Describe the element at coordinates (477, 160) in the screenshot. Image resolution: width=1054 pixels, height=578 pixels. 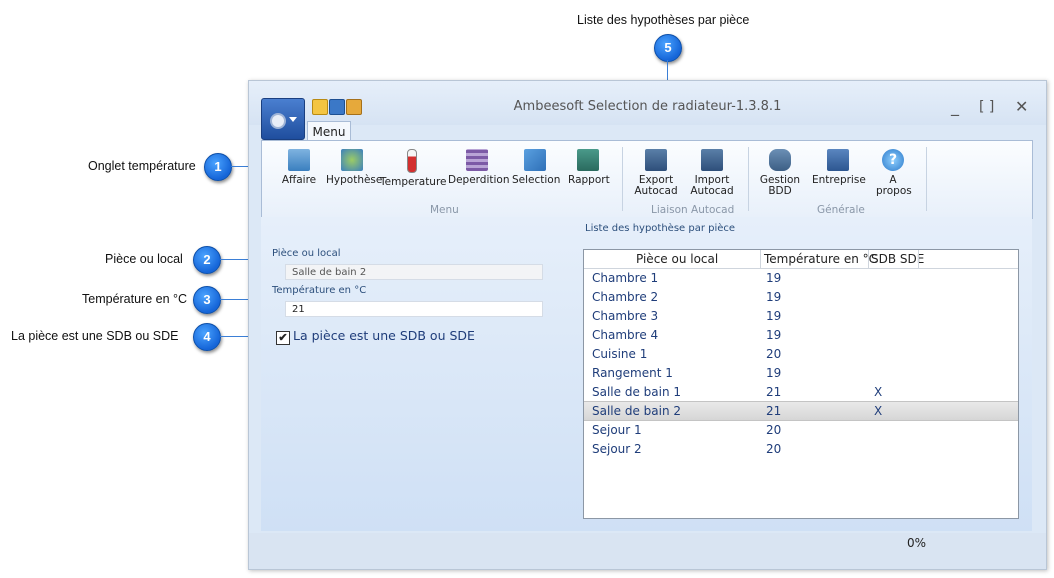
I see `wall-icon` at that location.